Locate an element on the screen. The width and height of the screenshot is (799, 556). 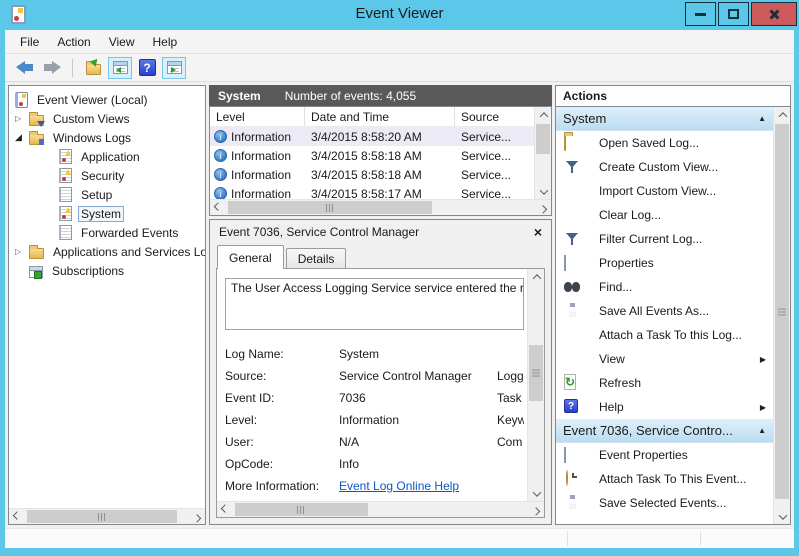
chevron-right-icon is located at coordinates (543, 209).